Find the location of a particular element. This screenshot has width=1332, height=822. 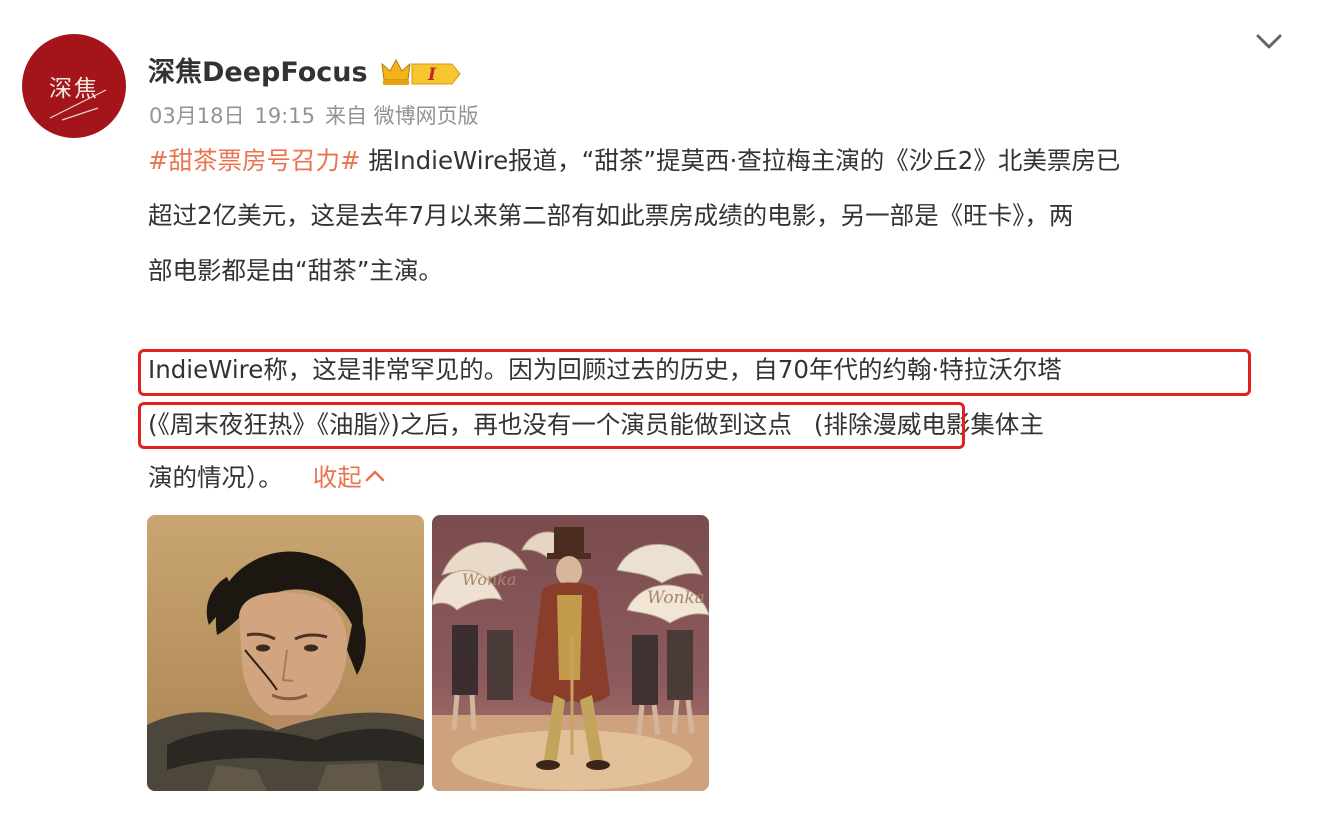

post-image-2: Wonka Wonka is located at coordinates (570, 653).